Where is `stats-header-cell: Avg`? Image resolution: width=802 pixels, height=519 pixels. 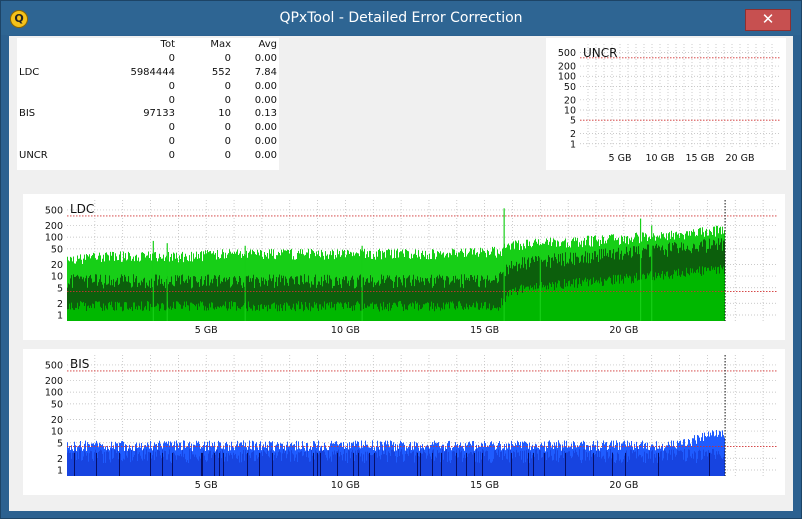
stats-header-cell: Avg is located at coordinates (267, 45).